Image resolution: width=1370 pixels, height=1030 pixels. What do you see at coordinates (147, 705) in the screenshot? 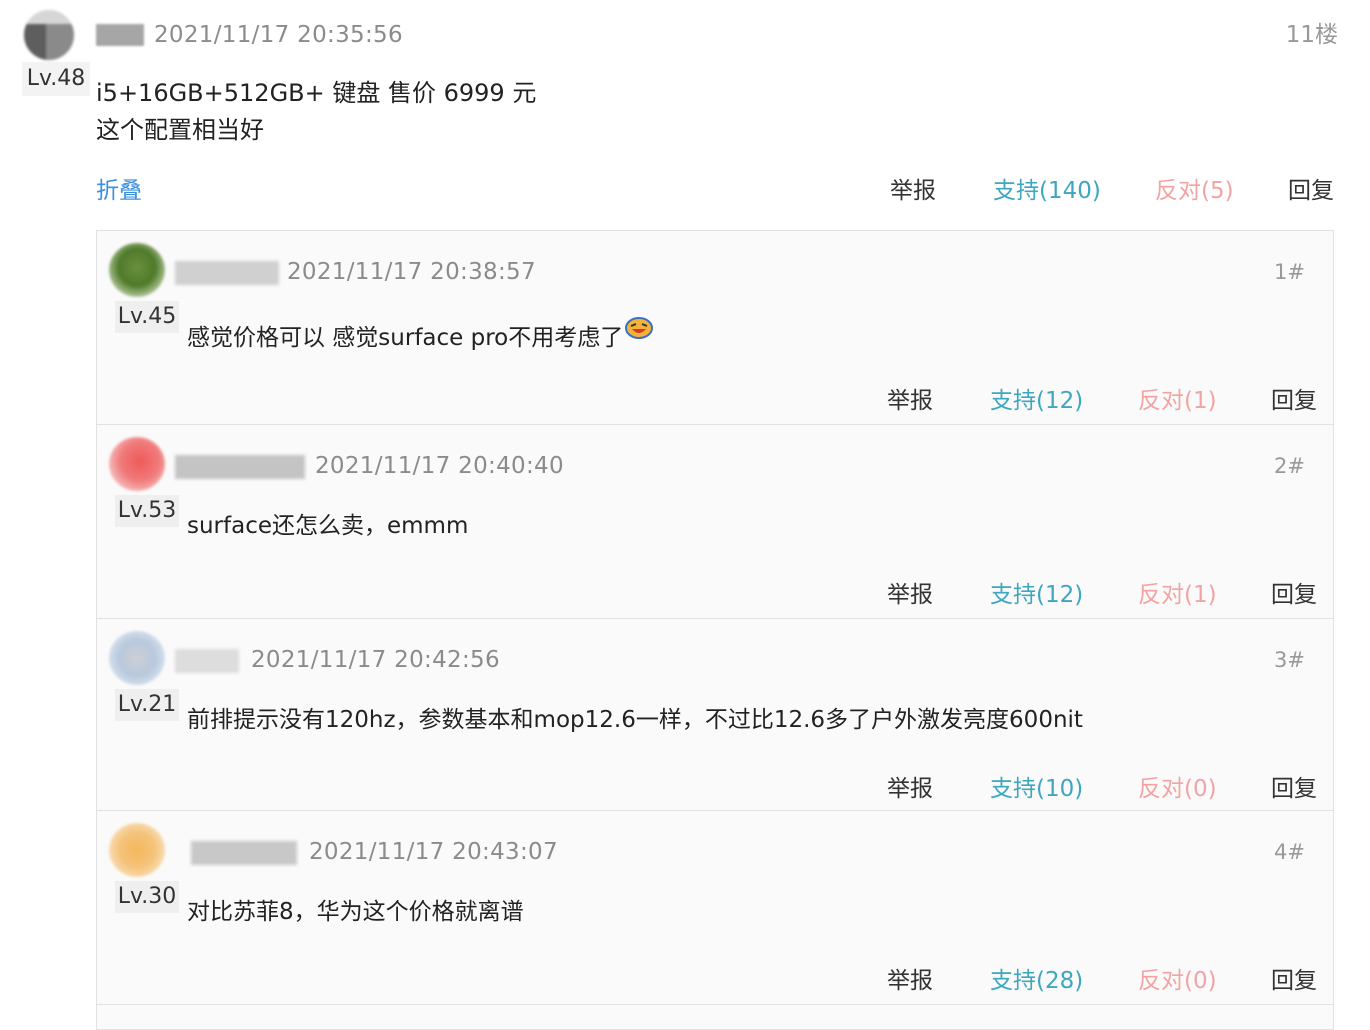
I see `user-level-badge: Lv.21` at bounding box center [147, 705].